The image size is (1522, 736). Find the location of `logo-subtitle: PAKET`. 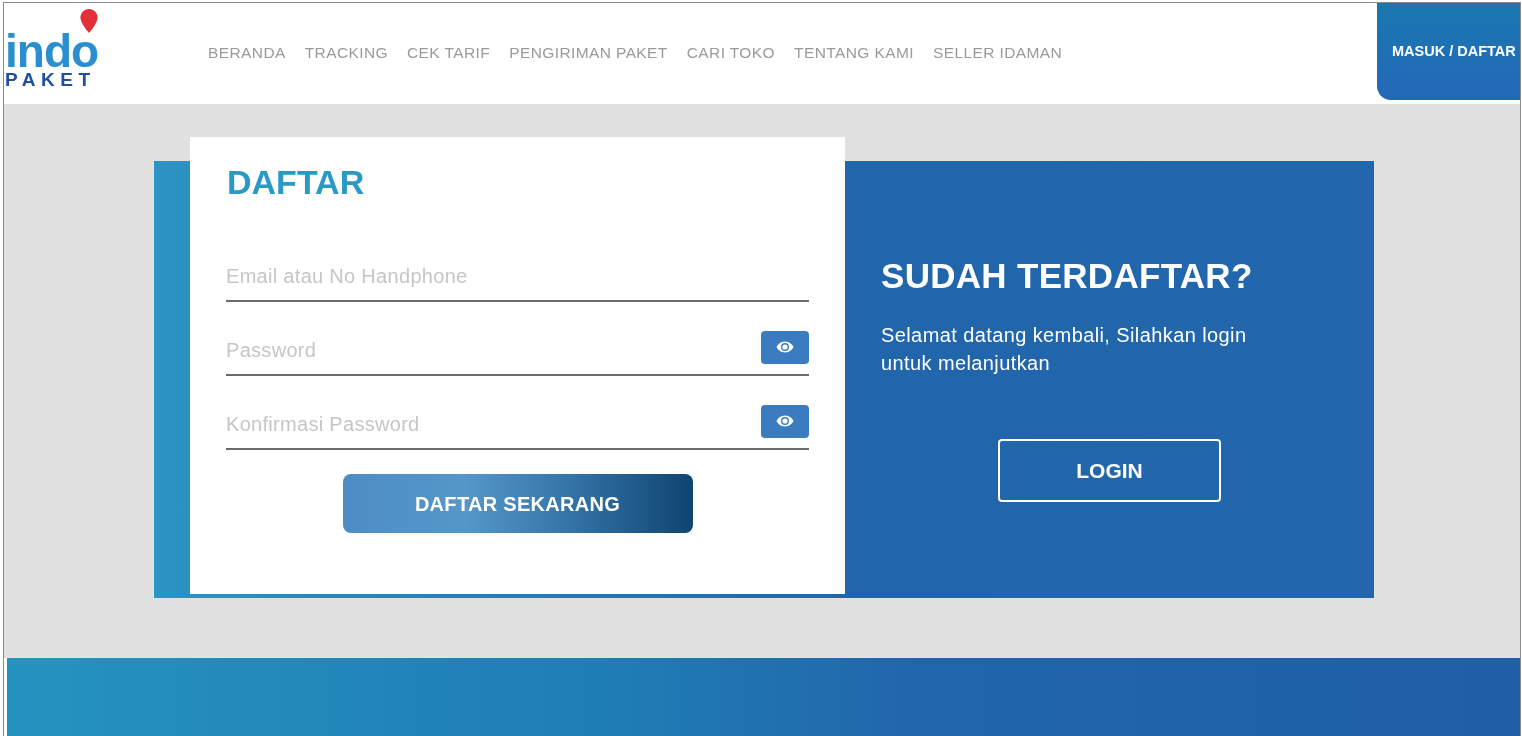

logo-subtitle: PAKET is located at coordinates (50, 80).